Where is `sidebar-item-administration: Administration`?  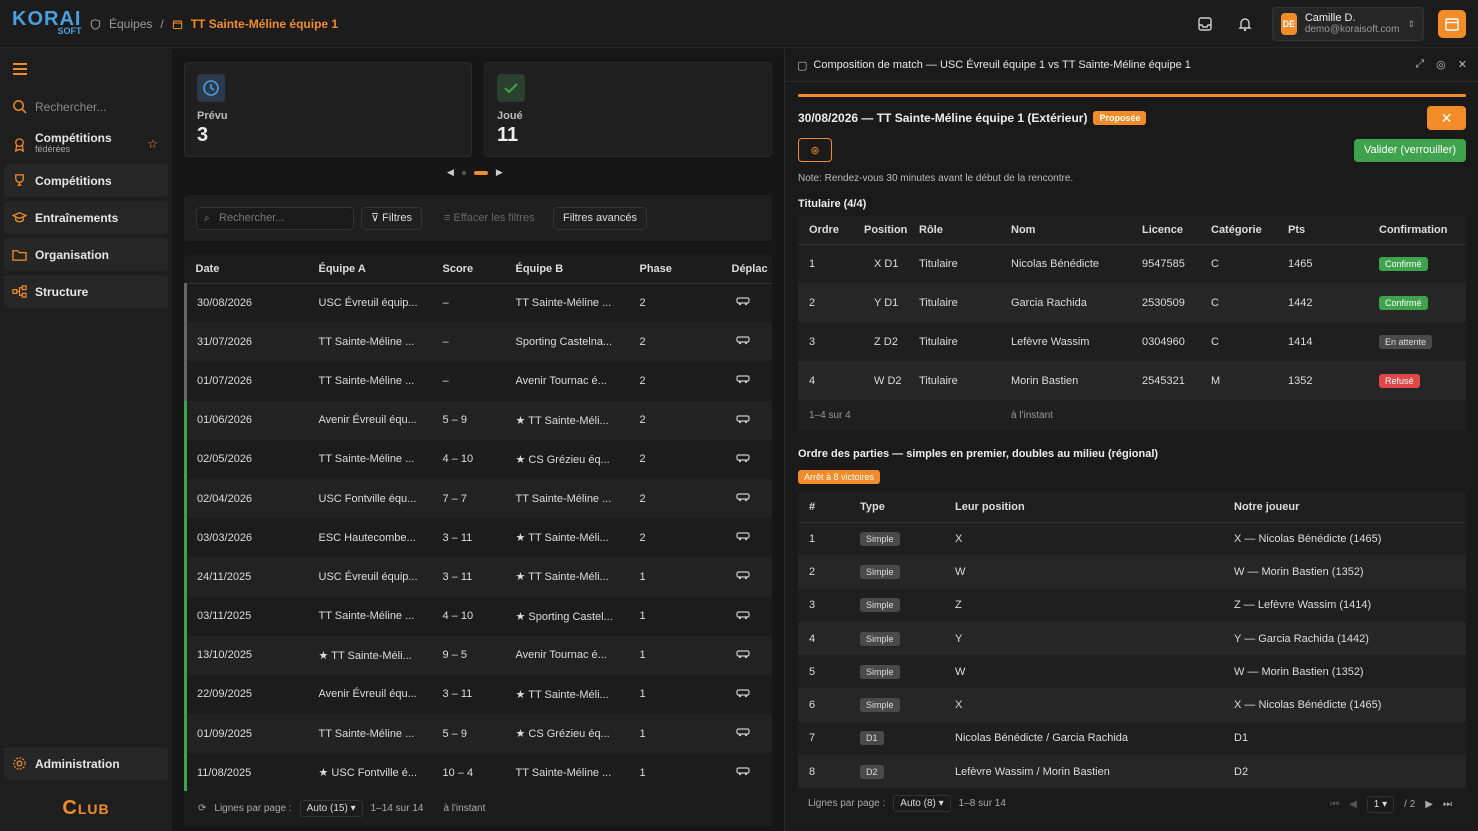 sidebar-item-administration: Administration is located at coordinates (86, 763).